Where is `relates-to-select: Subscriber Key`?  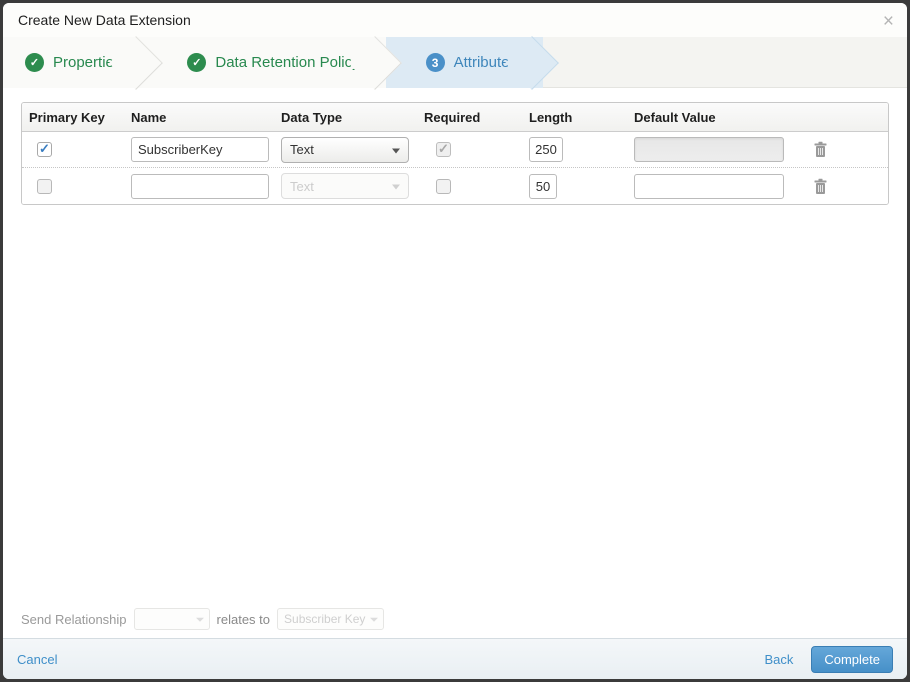
relates-to-select: Subscriber Key is located at coordinates (331, 619).